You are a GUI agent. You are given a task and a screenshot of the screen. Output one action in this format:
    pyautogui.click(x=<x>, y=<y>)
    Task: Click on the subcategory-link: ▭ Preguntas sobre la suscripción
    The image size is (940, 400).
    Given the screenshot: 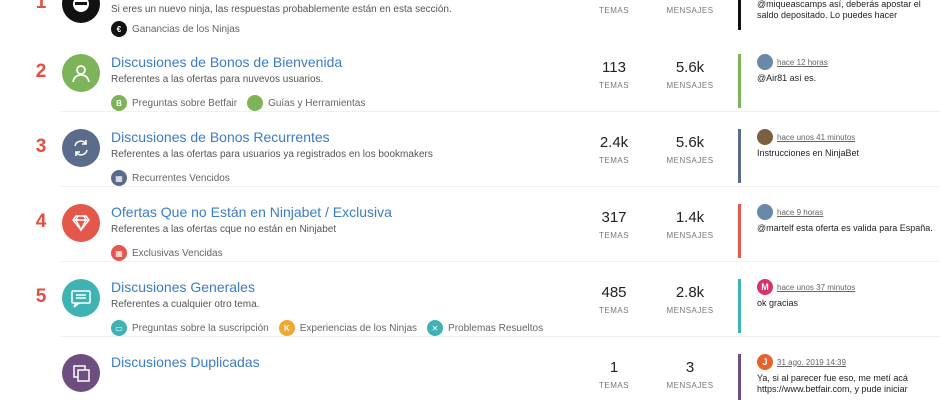 What is the action you would take?
    pyautogui.click(x=190, y=328)
    